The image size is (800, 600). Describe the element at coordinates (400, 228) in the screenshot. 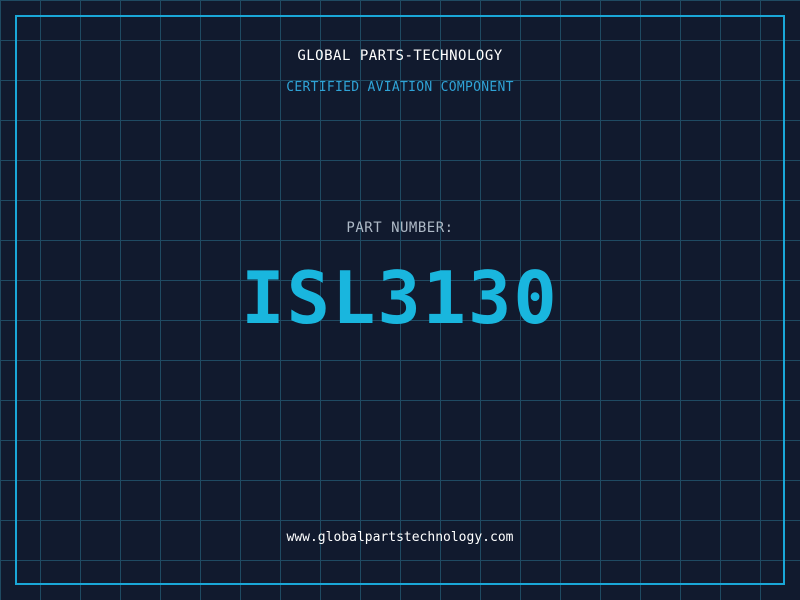

I see `part-number-label: PART NUMBER:` at that location.